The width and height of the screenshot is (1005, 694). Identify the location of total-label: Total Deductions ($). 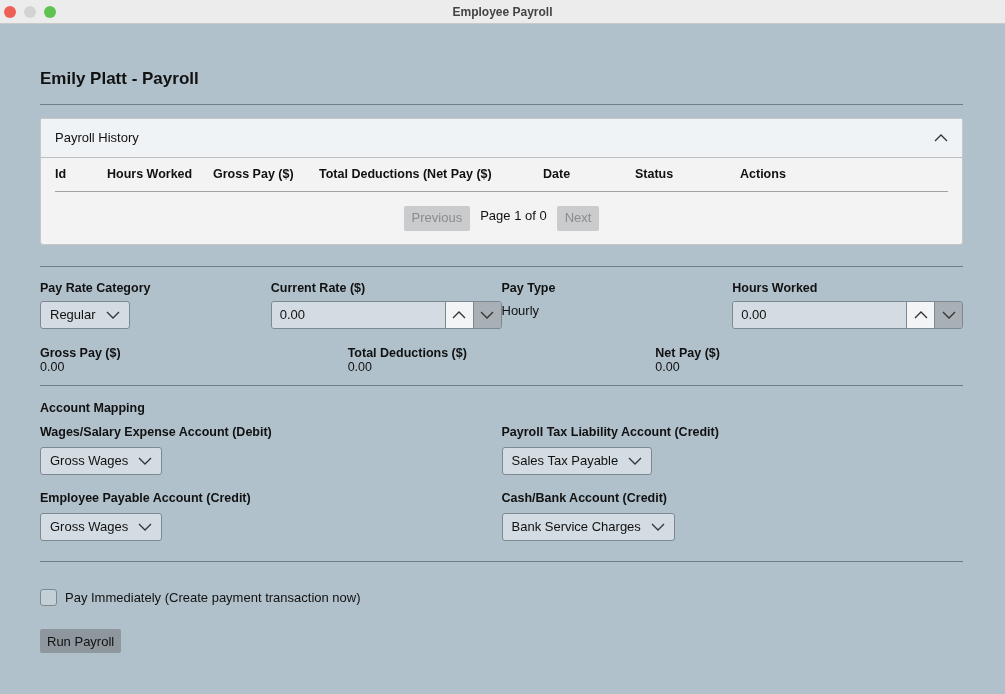
(407, 352).